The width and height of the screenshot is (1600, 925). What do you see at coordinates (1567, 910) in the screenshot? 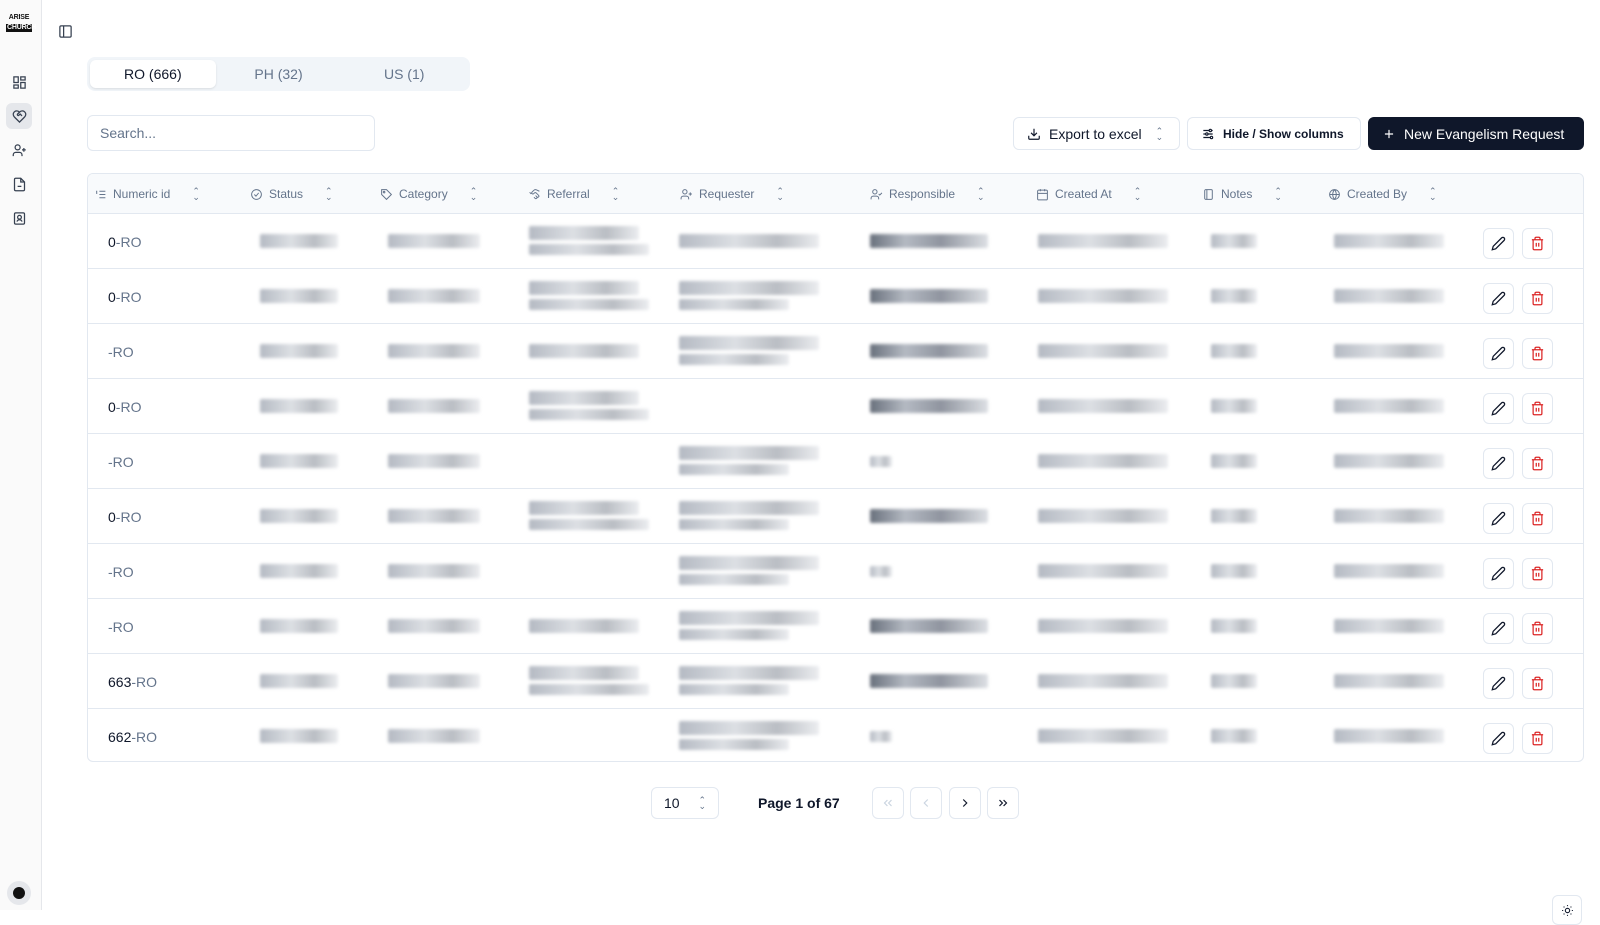
I see `theme-toggle-button` at bounding box center [1567, 910].